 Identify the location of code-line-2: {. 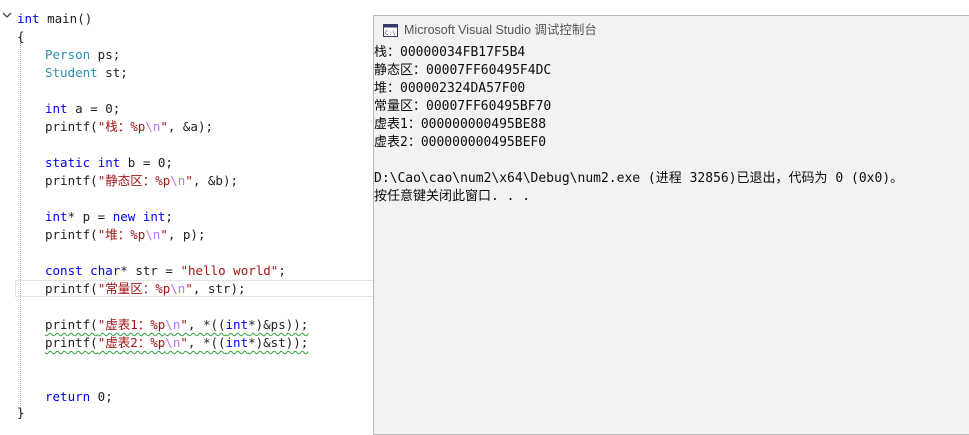
(21, 37).